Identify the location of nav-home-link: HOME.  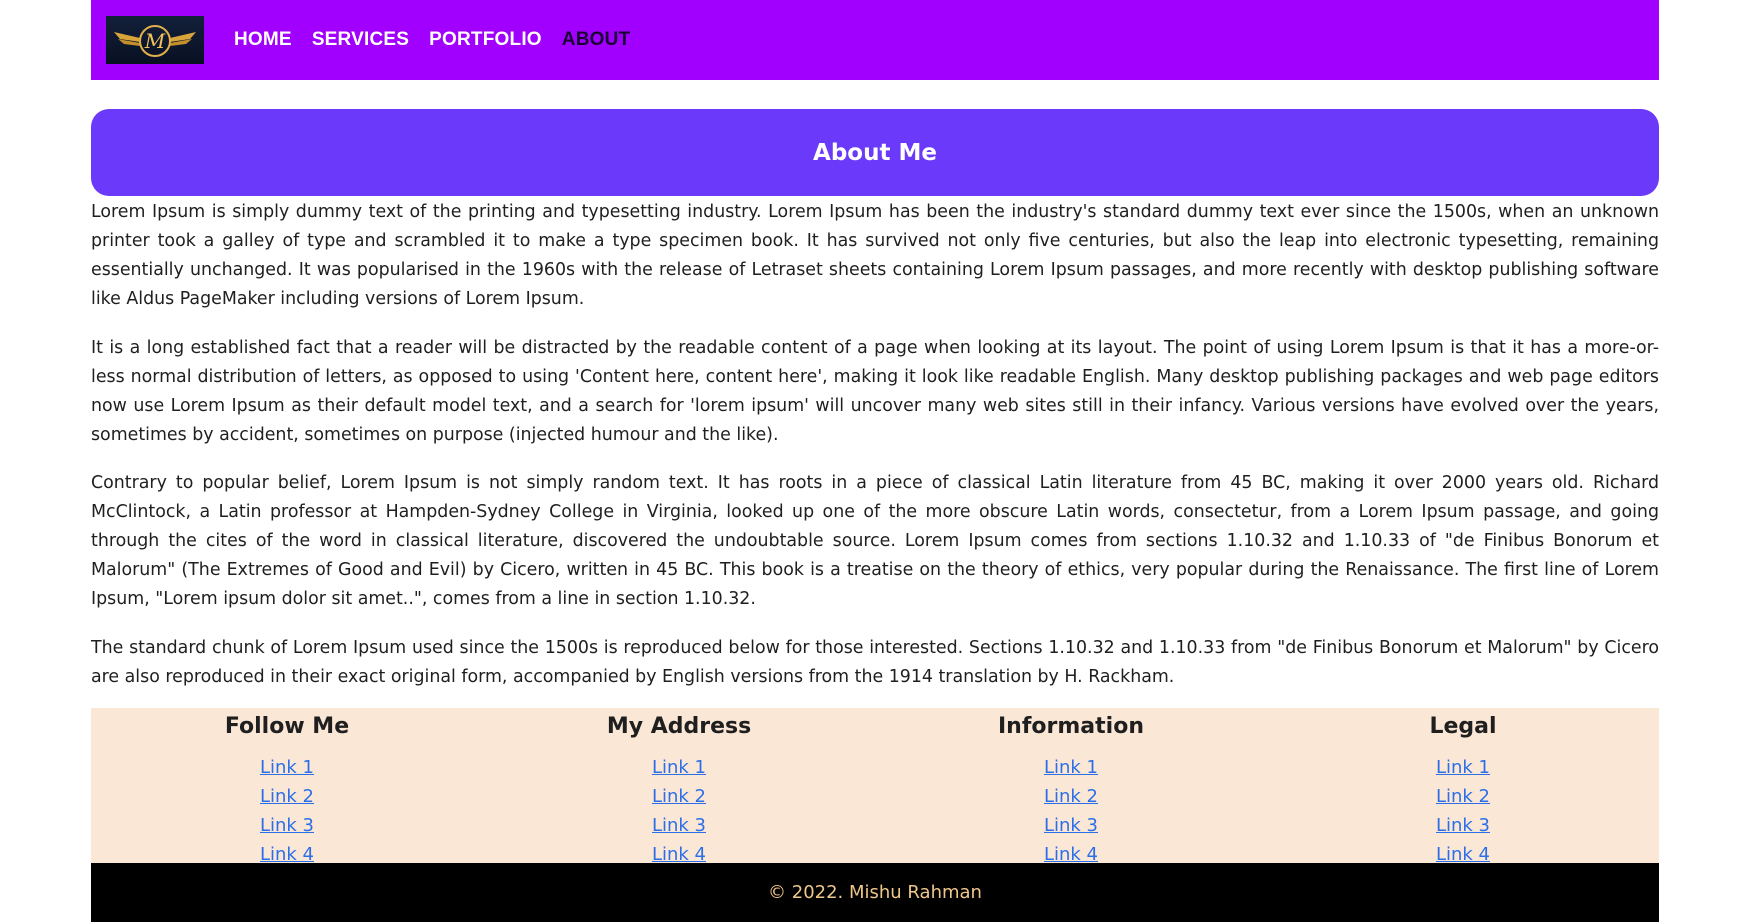
(263, 40).